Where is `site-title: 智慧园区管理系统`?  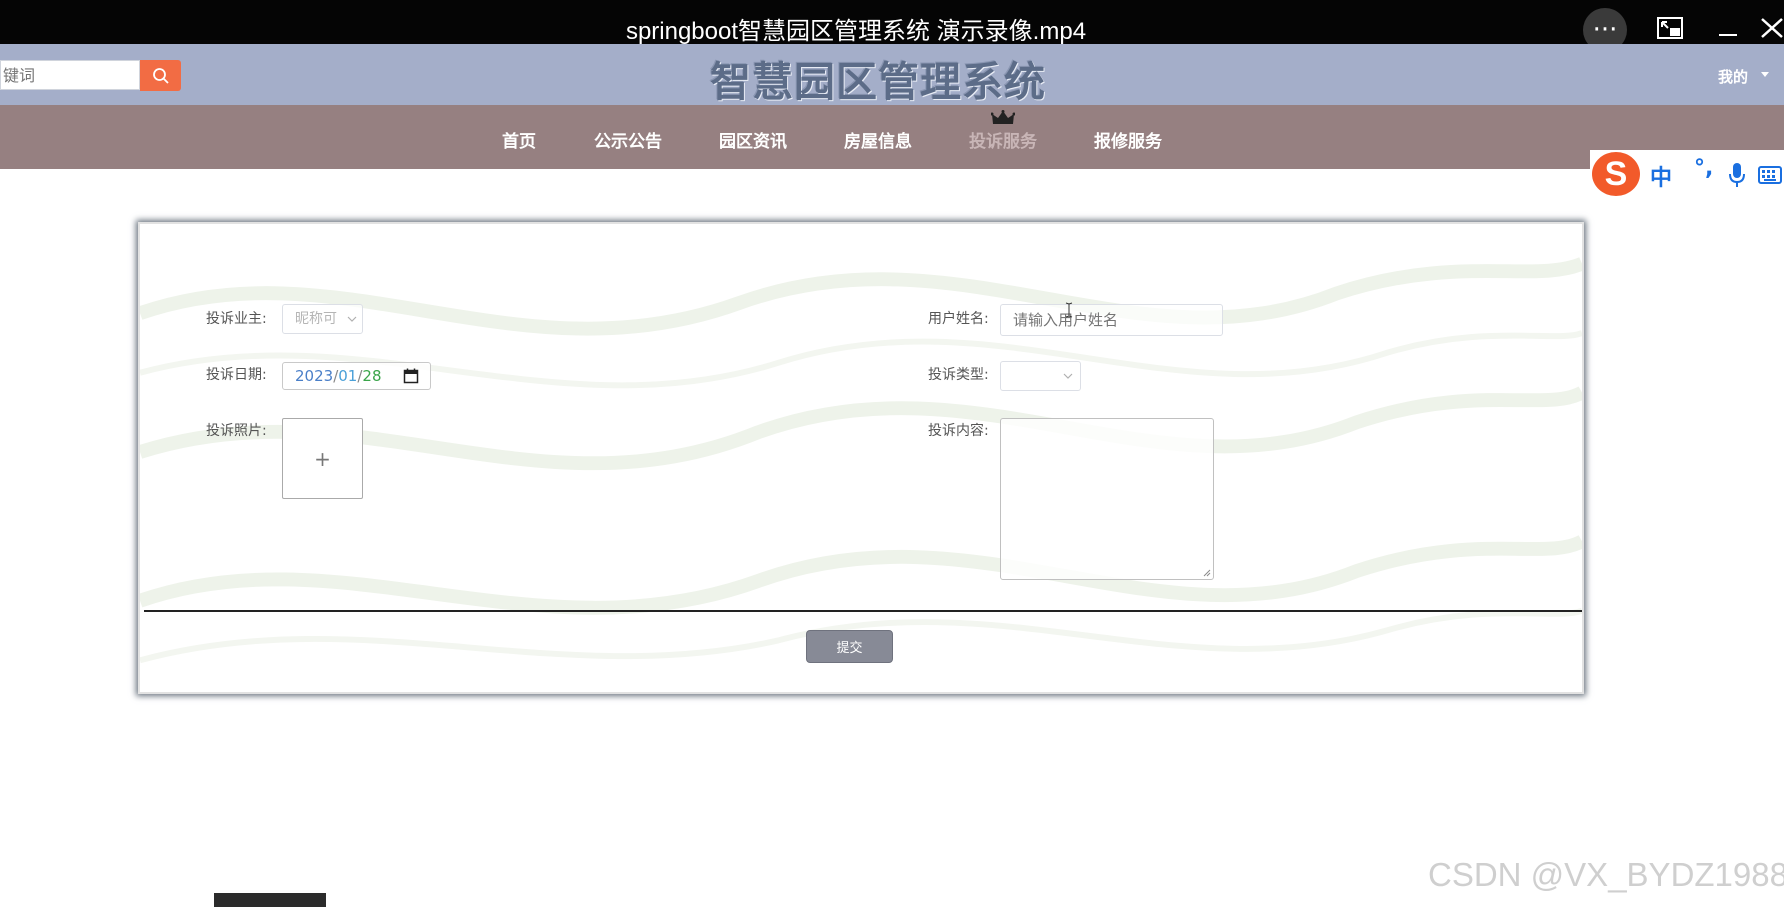 site-title: 智慧园区管理系统 is located at coordinates (878, 82).